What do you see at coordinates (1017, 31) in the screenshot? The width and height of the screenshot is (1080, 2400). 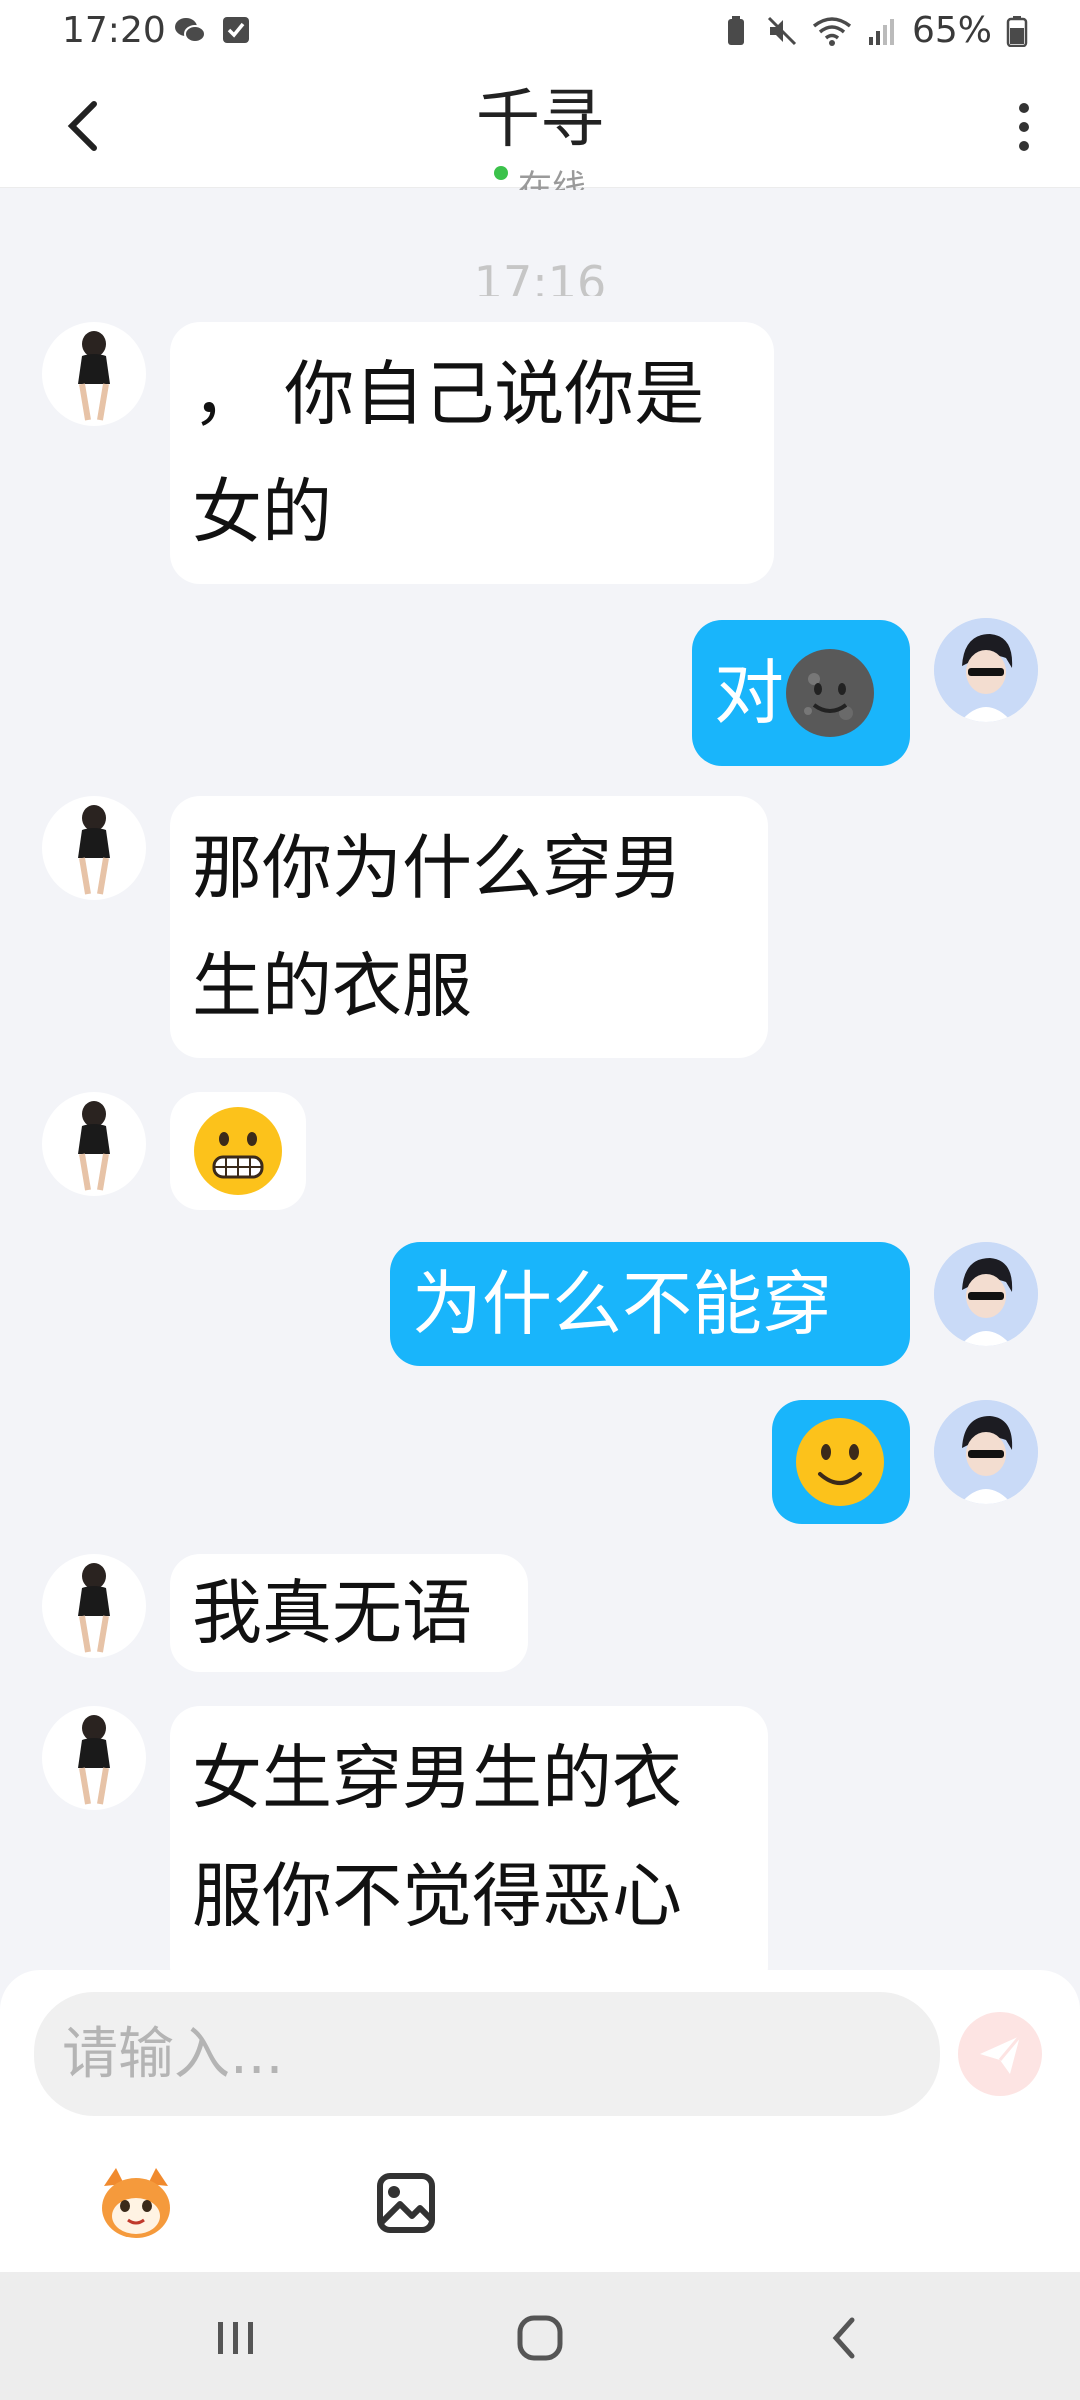 I see `battery-icon` at bounding box center [1017, 31].